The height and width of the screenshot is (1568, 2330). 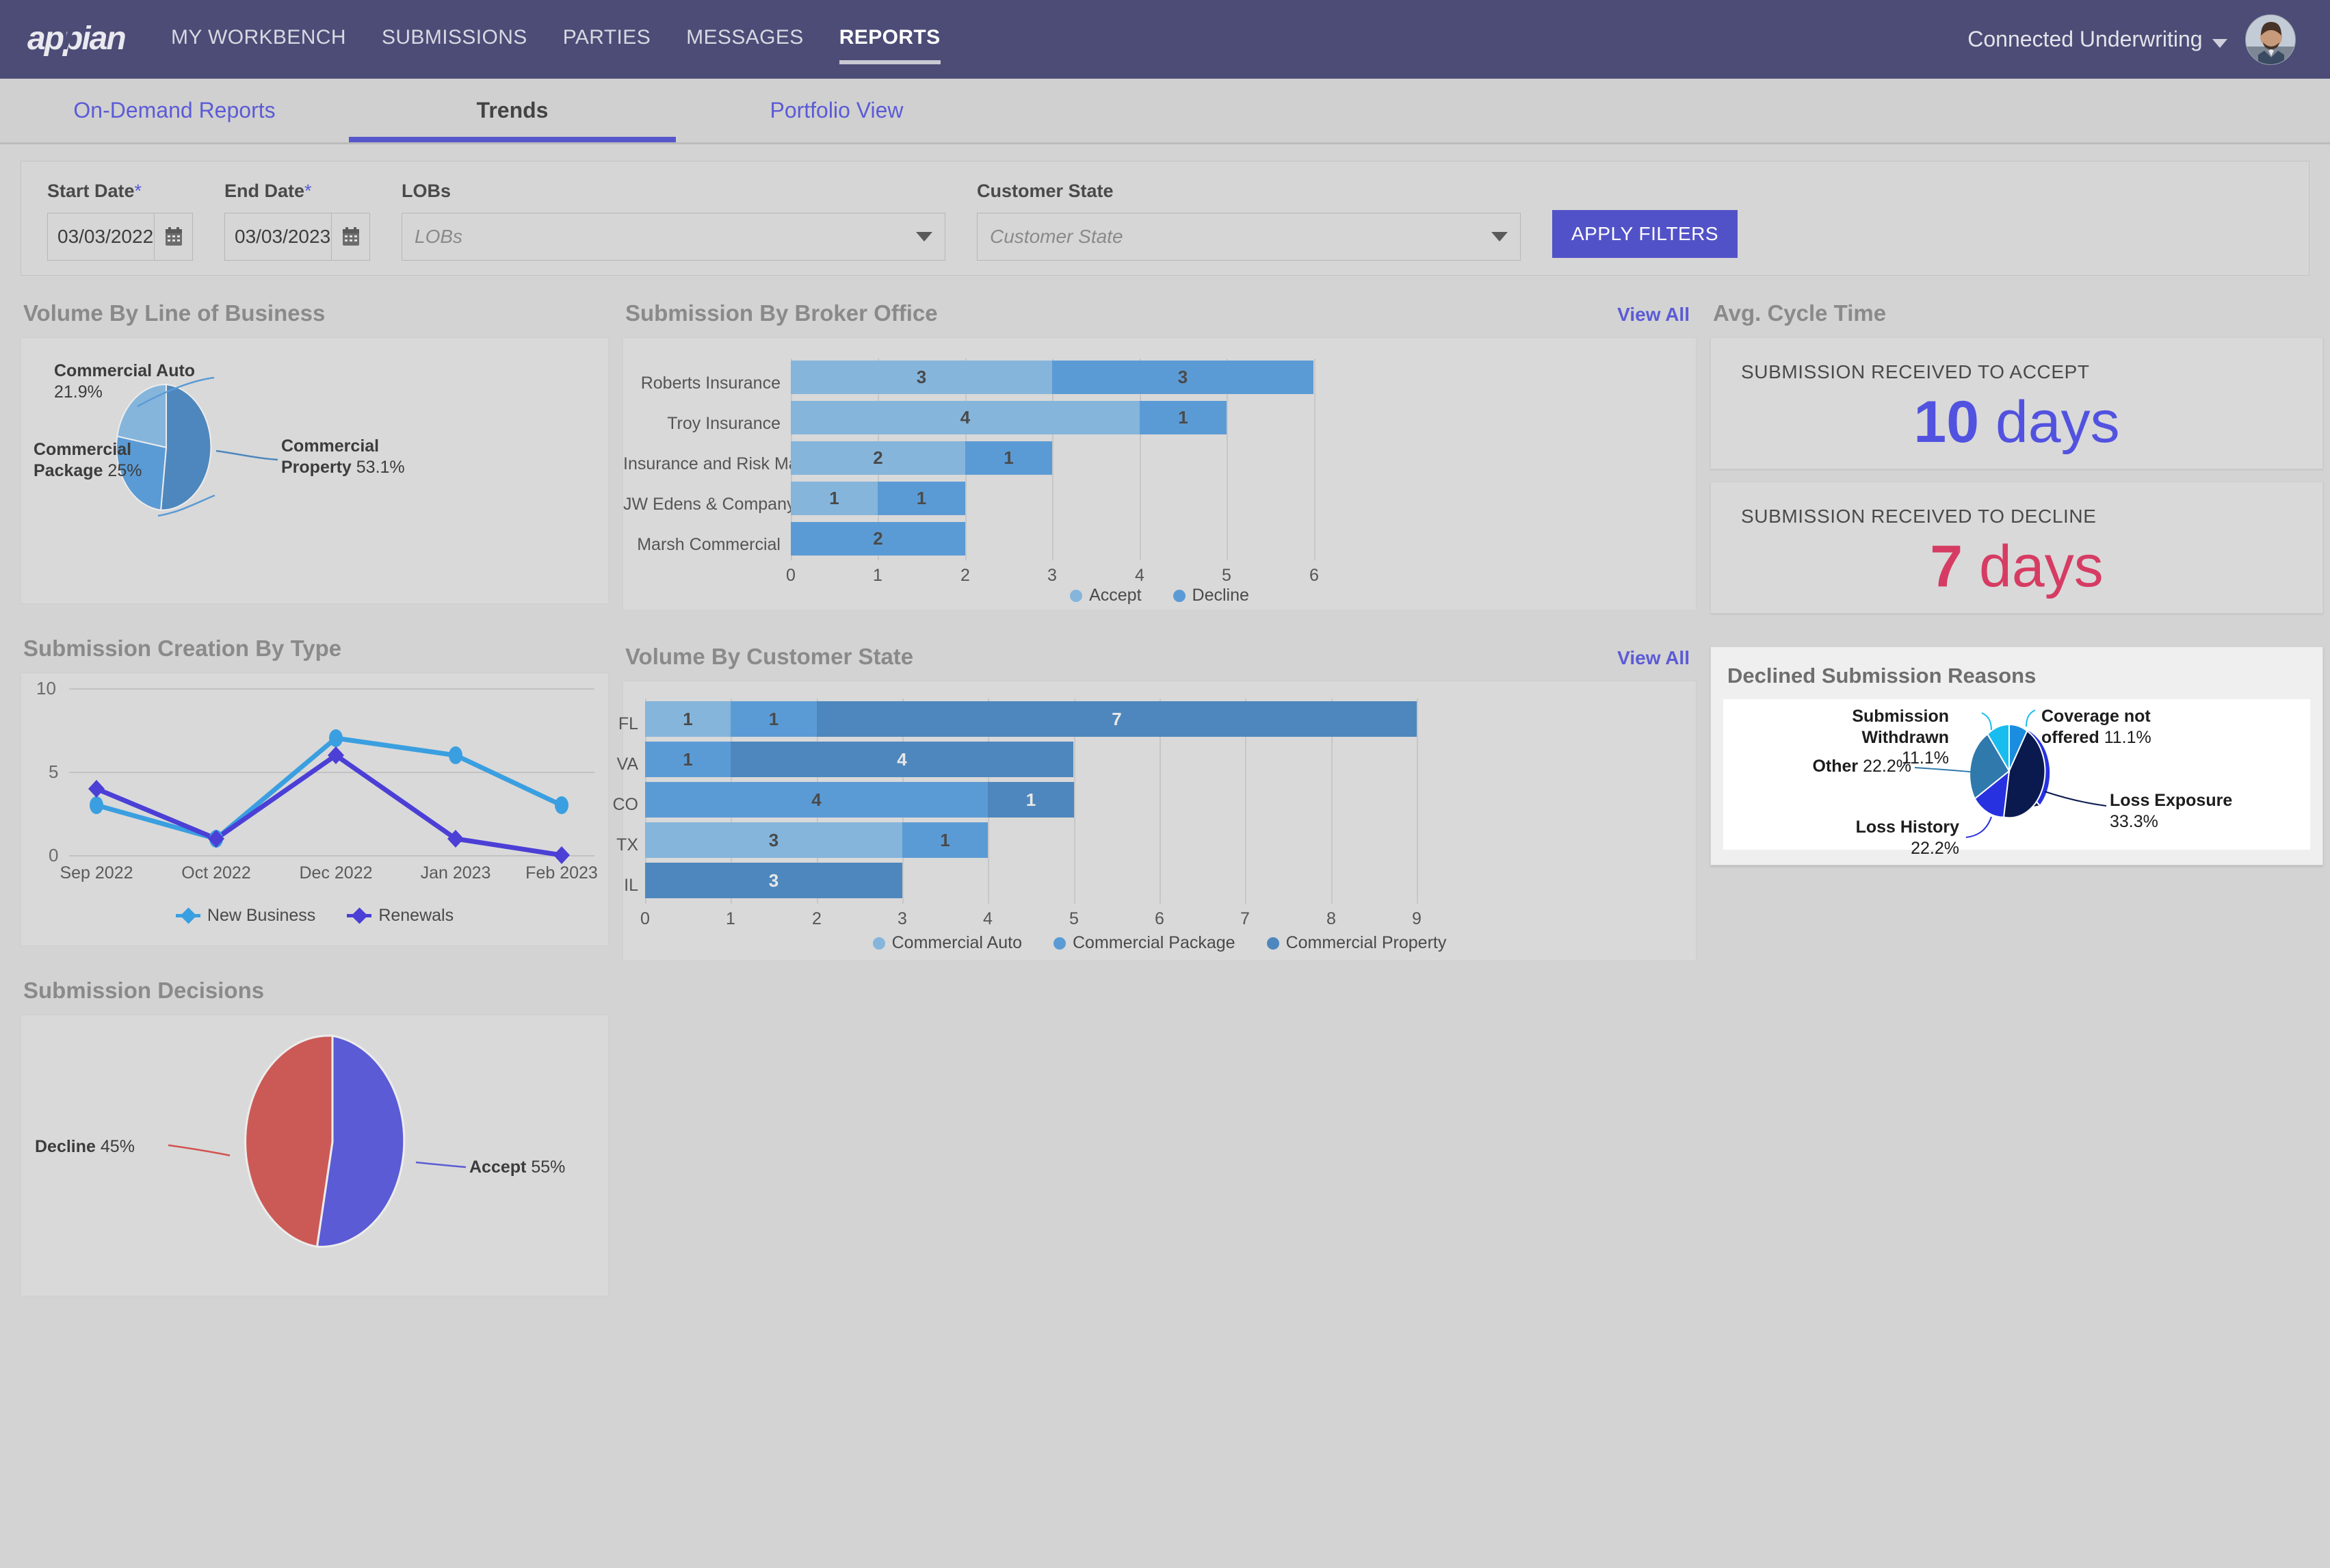 I want to click on xtick-jan-2023: Jan 2023, so click(x=455, y=873).